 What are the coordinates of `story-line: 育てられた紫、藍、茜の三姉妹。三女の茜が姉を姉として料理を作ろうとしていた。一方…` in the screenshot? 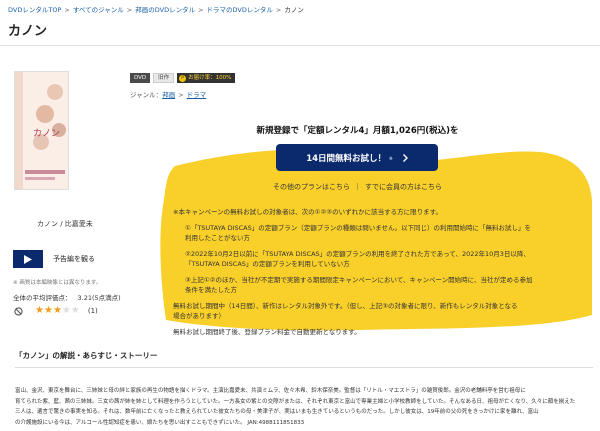 It's located at (295, 401).